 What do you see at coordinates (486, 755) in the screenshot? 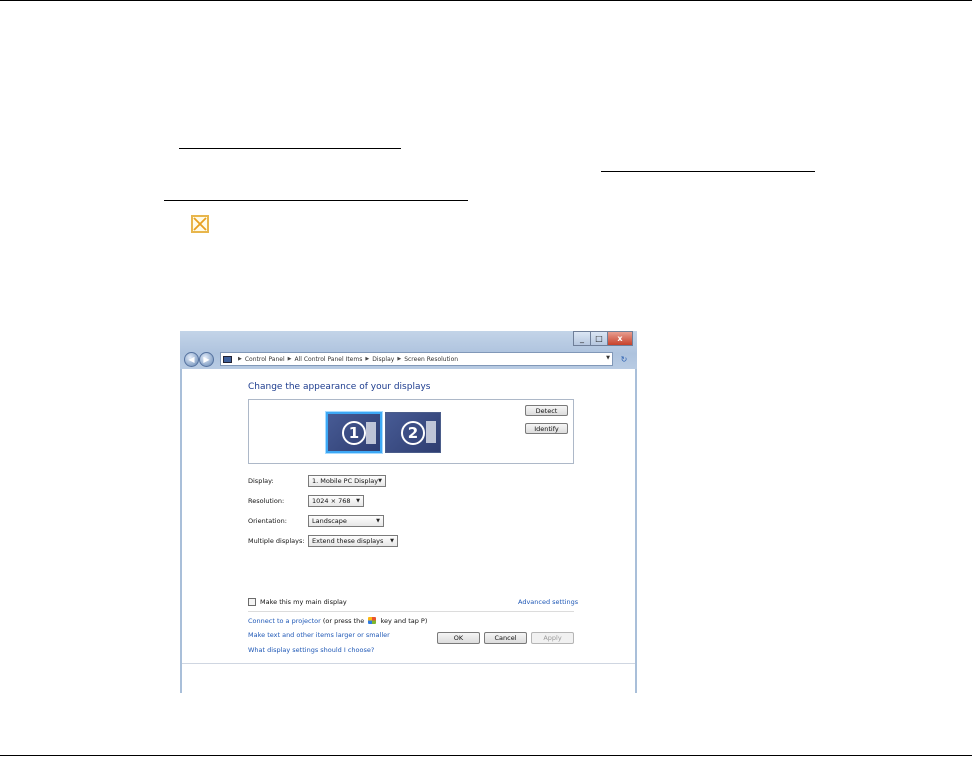
I see `page-bottom-rule` at bounding box center [486, 755].